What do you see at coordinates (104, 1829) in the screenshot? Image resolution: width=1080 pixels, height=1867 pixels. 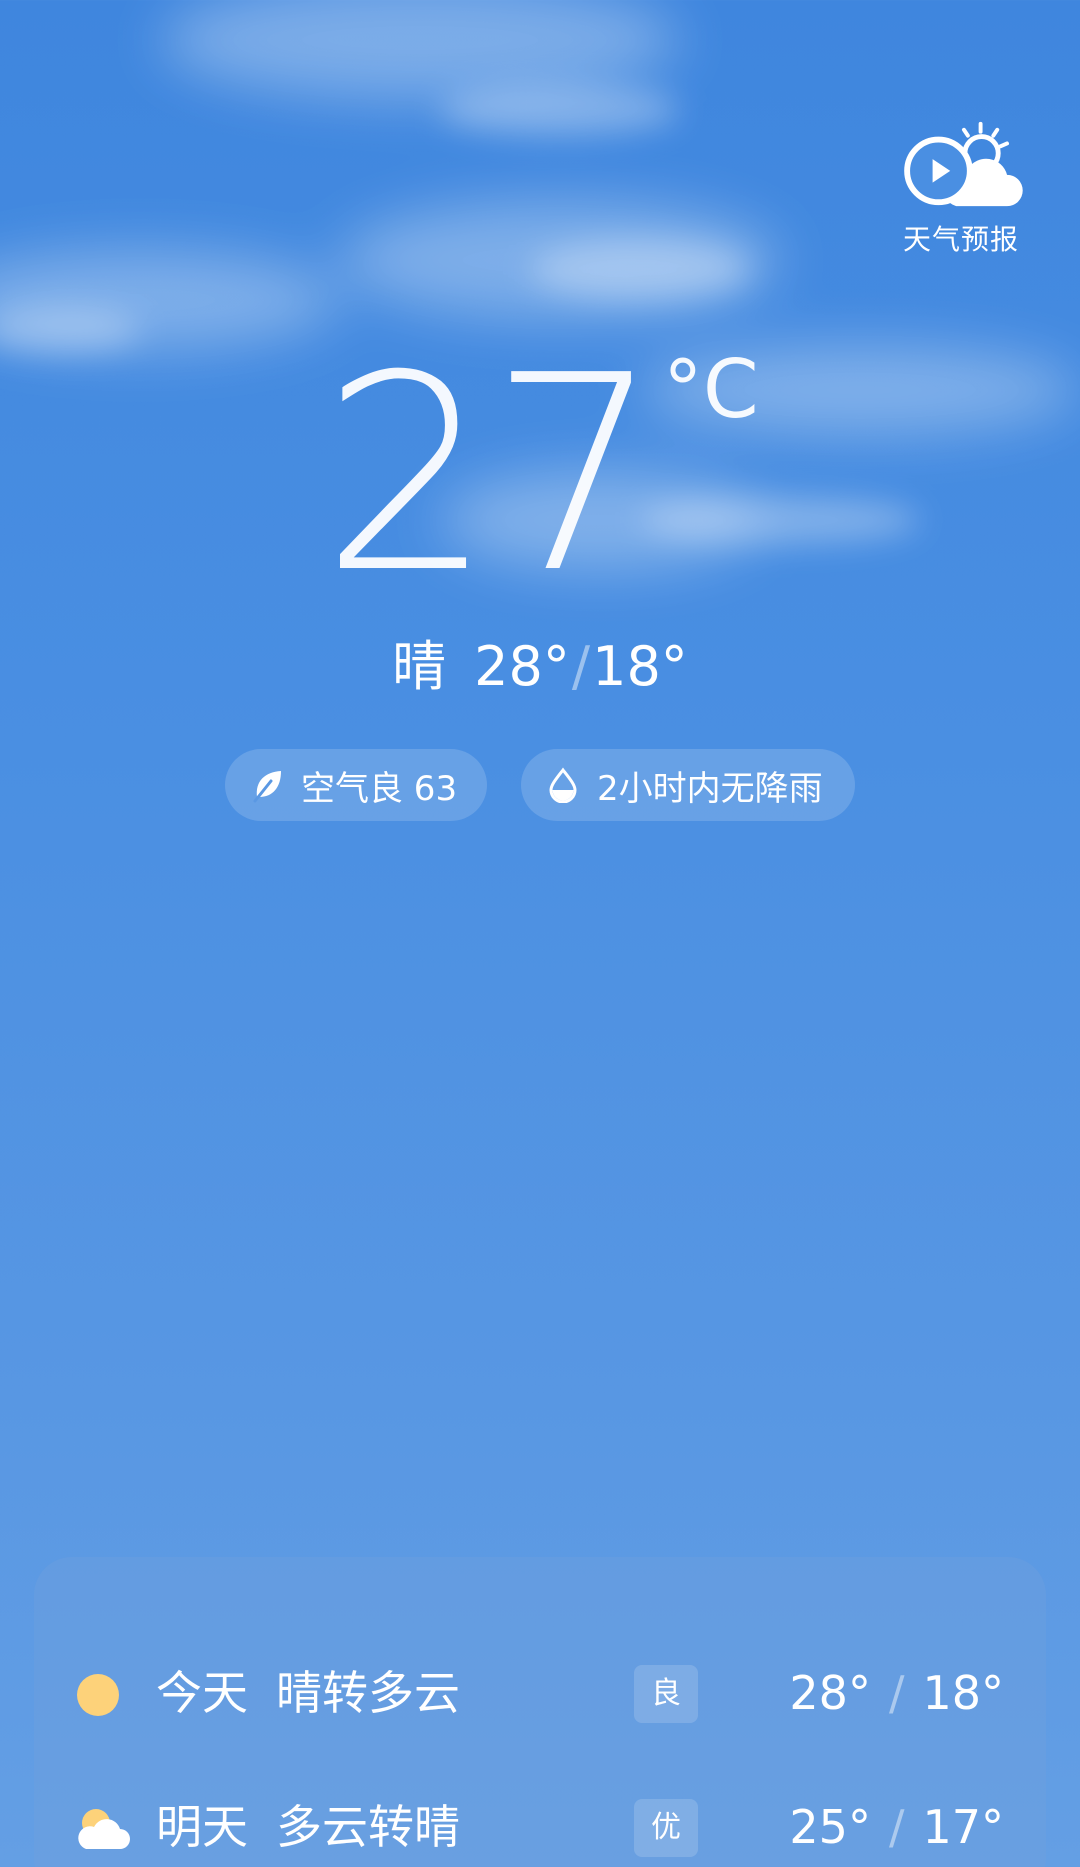 I see `partly-cloudy-icon` at bounding box center [104, 1829].